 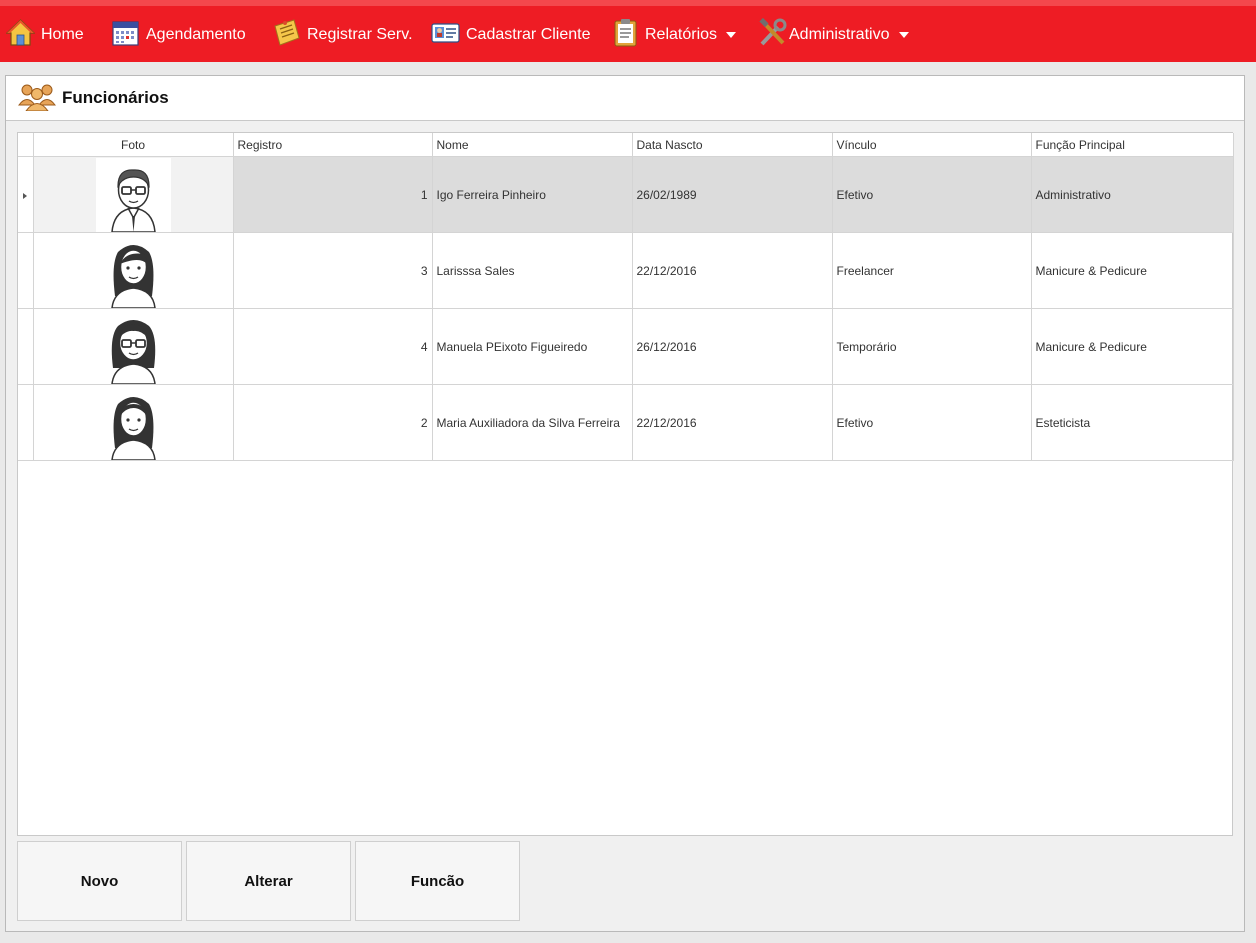 I want to click on clipboard-icon, so click(x=625, y=35).